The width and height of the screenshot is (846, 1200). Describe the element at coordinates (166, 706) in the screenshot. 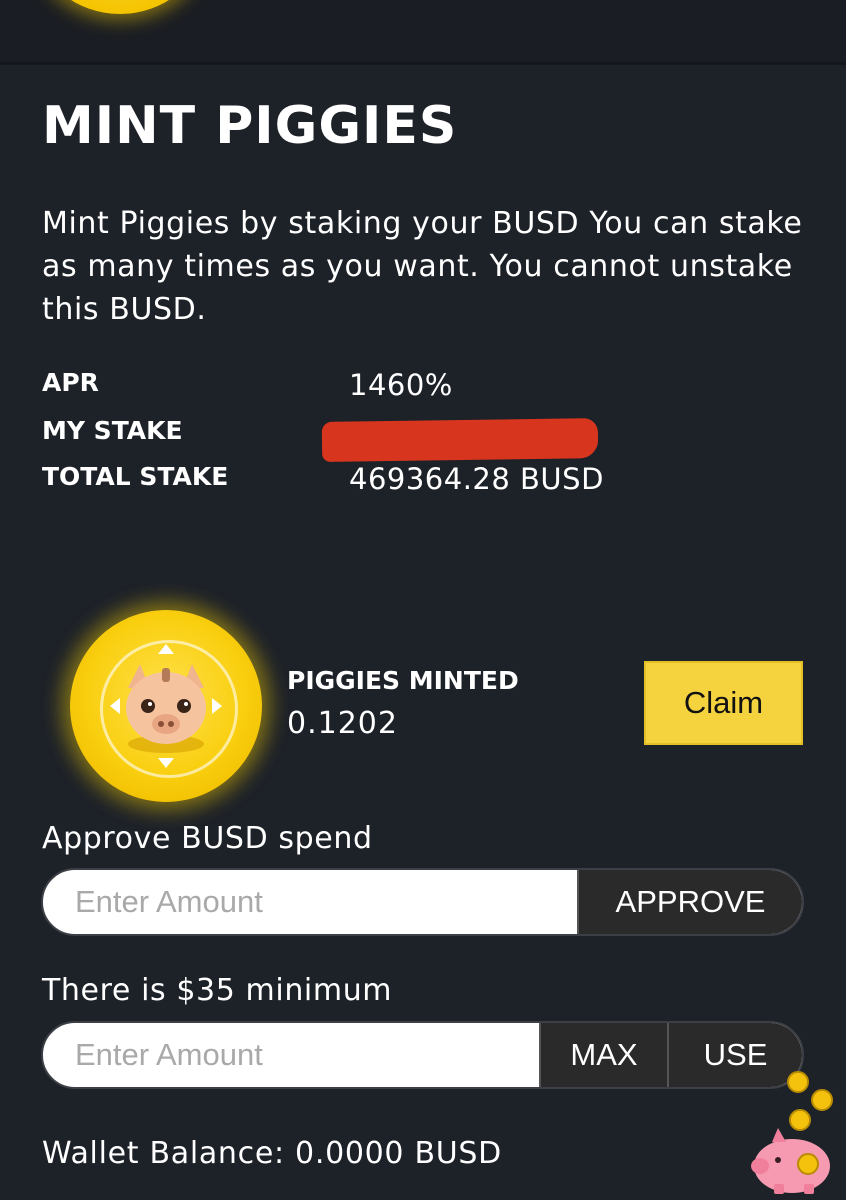

I see `piggy-coin-icon` at that location.